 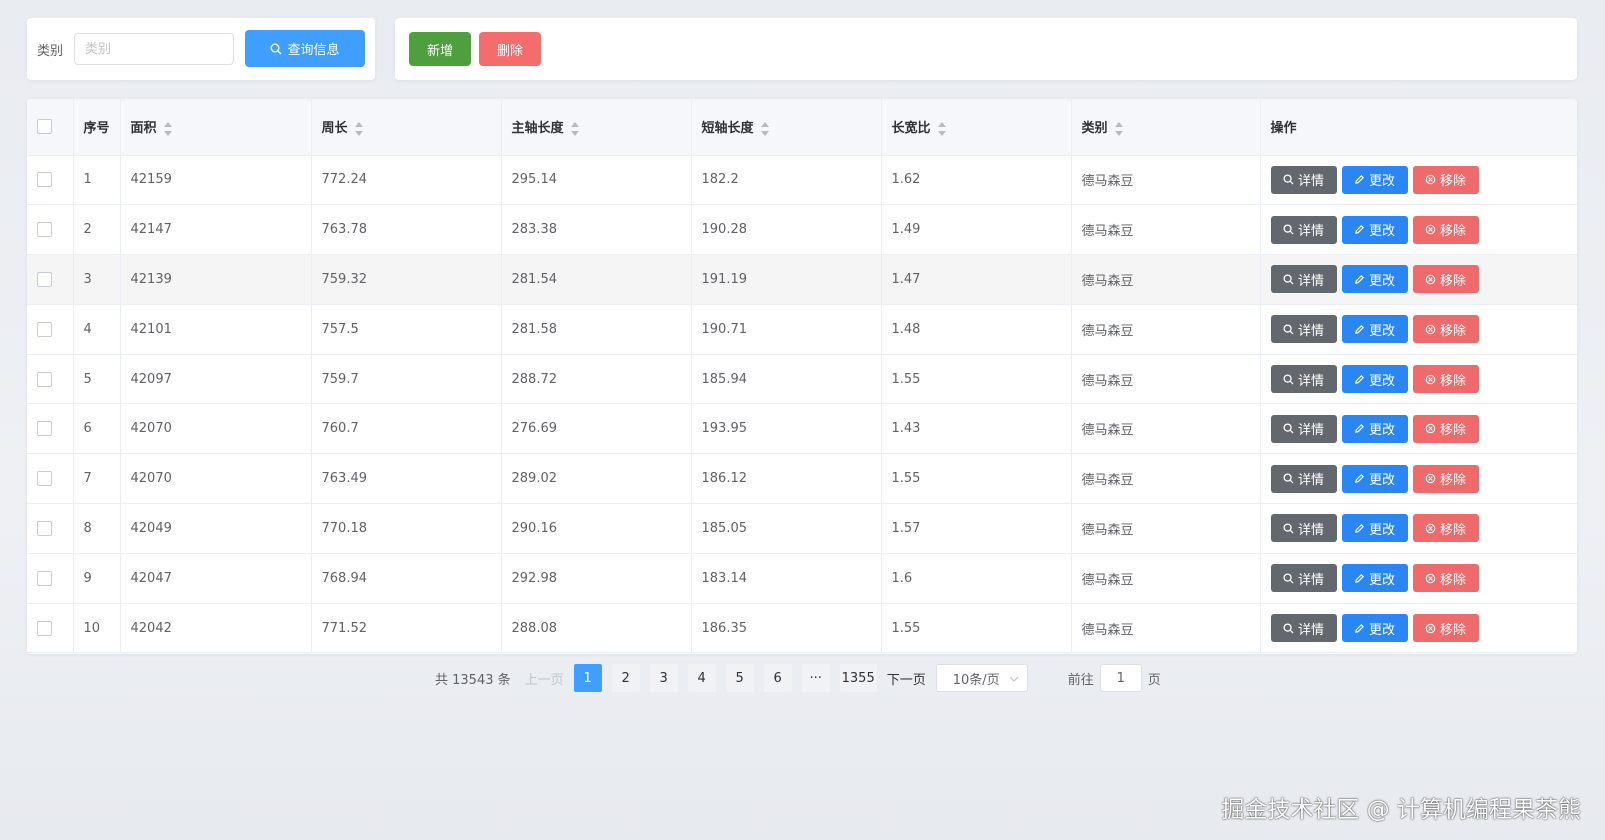 I want to click on table-row: 7 42070 763.49 289.02 186.12 1.55 德马森豆 详情 更改 移除, so click(x=802, y=479).